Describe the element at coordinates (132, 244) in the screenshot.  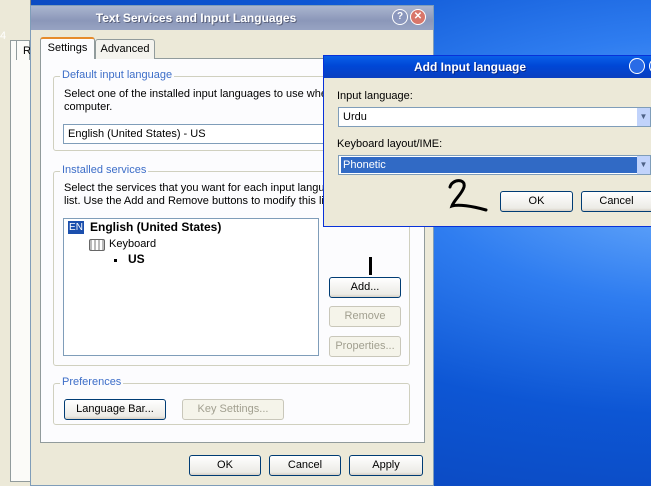
I see `tree-node-keyboard: Keyboard` at that location.